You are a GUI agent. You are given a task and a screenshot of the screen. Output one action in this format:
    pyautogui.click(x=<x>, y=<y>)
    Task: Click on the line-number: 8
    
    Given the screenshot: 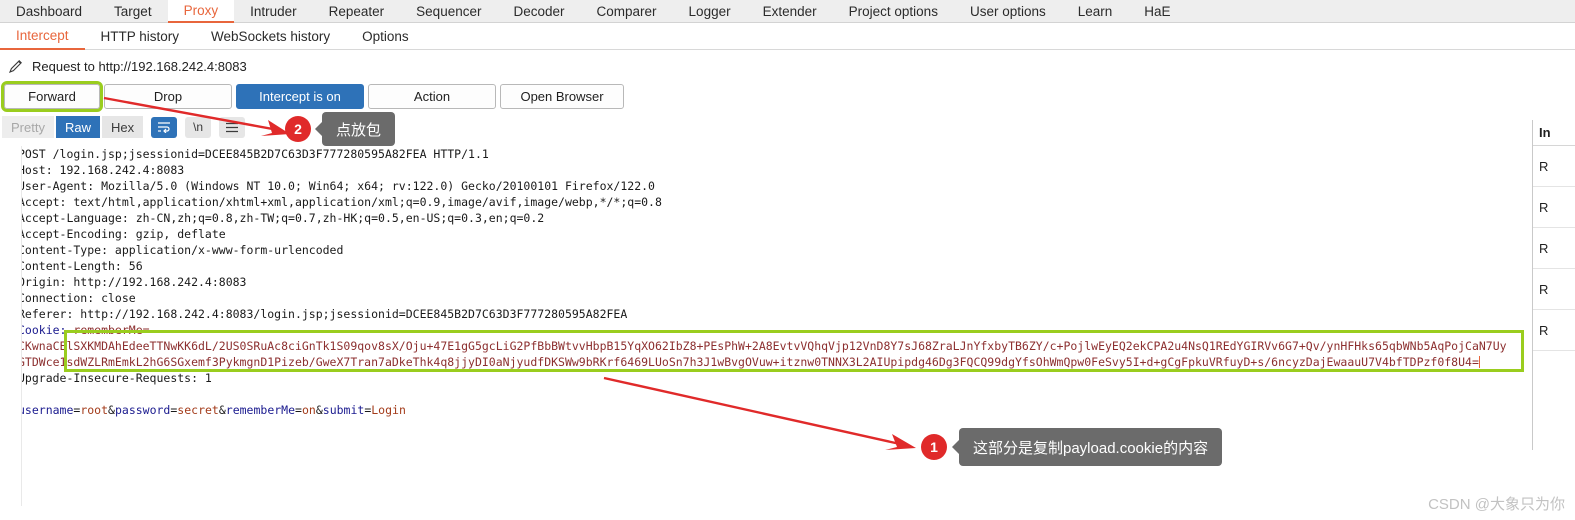 What is the action you would take?
    pyautogui.click(x=10, y=265)
    